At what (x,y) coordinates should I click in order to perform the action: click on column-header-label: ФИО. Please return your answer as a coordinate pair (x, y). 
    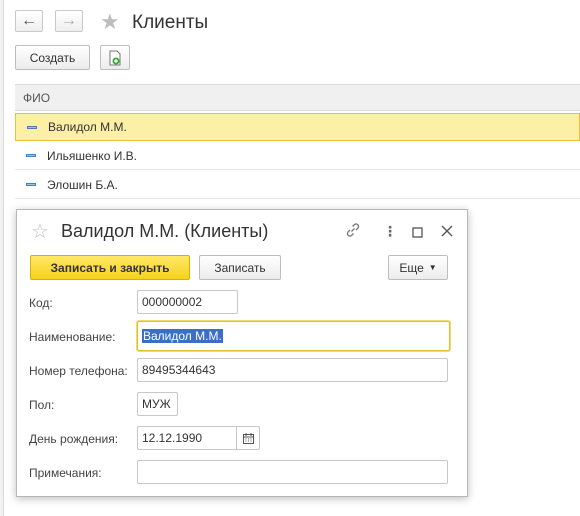
    Looking at the image, I should click on (37, 97).